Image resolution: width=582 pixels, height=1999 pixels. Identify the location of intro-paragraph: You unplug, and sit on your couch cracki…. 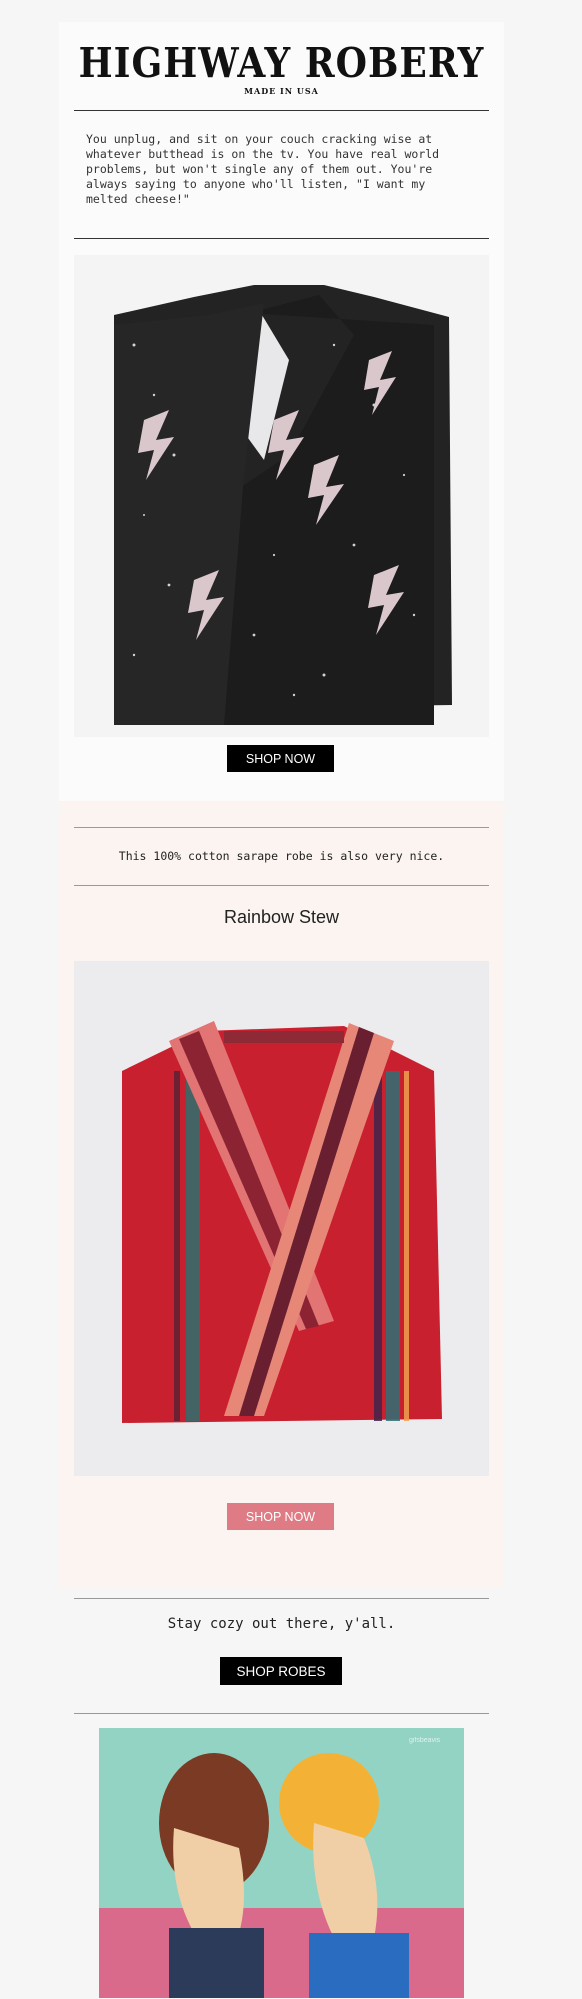
(263, 169).